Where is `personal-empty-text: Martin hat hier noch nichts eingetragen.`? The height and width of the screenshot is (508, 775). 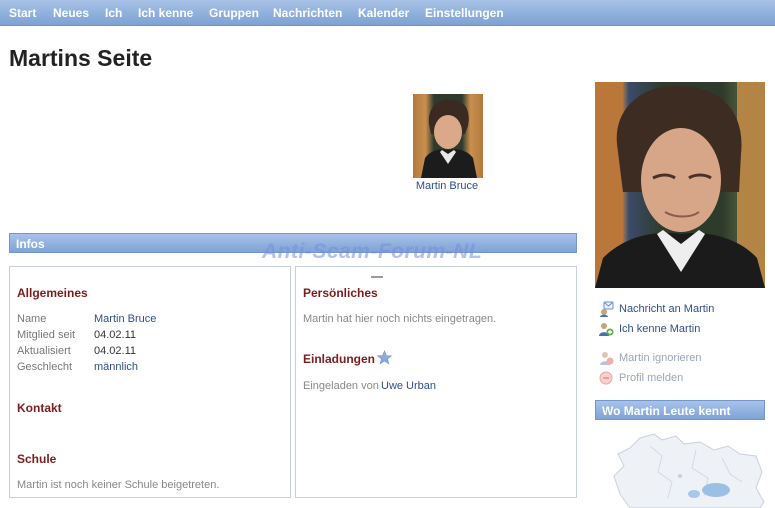
personal-empty-text: Martin hat hier noch nichts eingetragen. is located at coordinates (400, 319).